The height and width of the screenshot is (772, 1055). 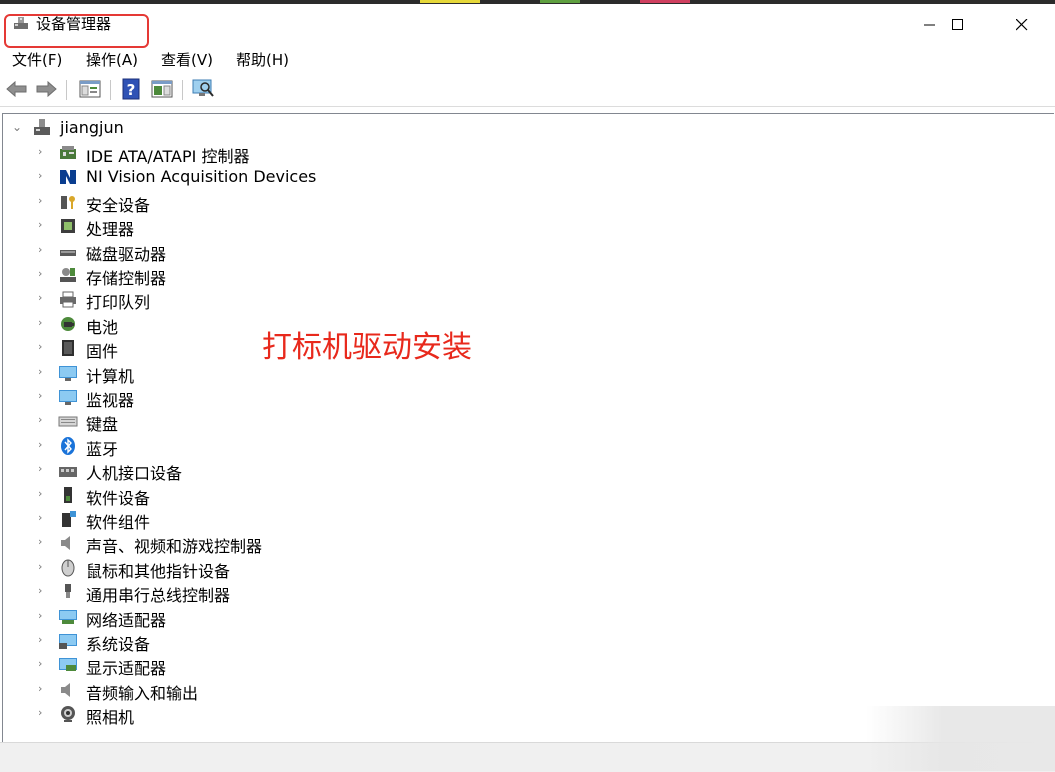 What do you see at coordinates (300, 470) in the screenshot?
I see `tree-item: › 人机接口设备` at bounding box center [300, 470].